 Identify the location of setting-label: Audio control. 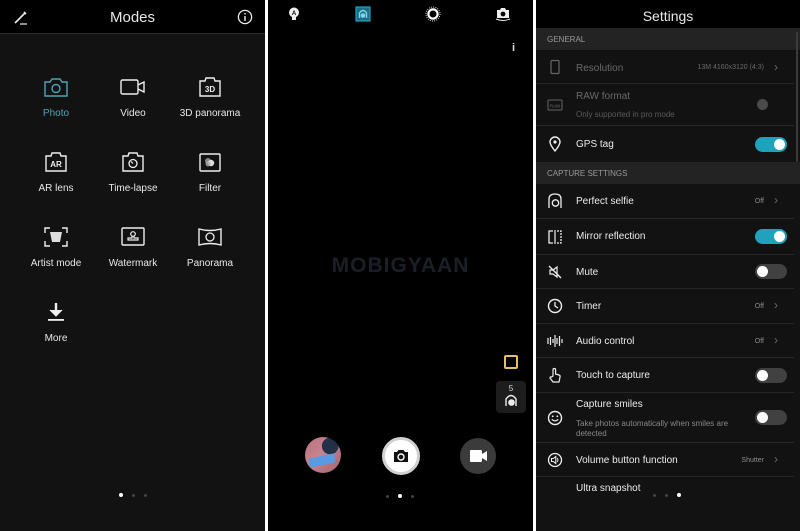
(605, 341).